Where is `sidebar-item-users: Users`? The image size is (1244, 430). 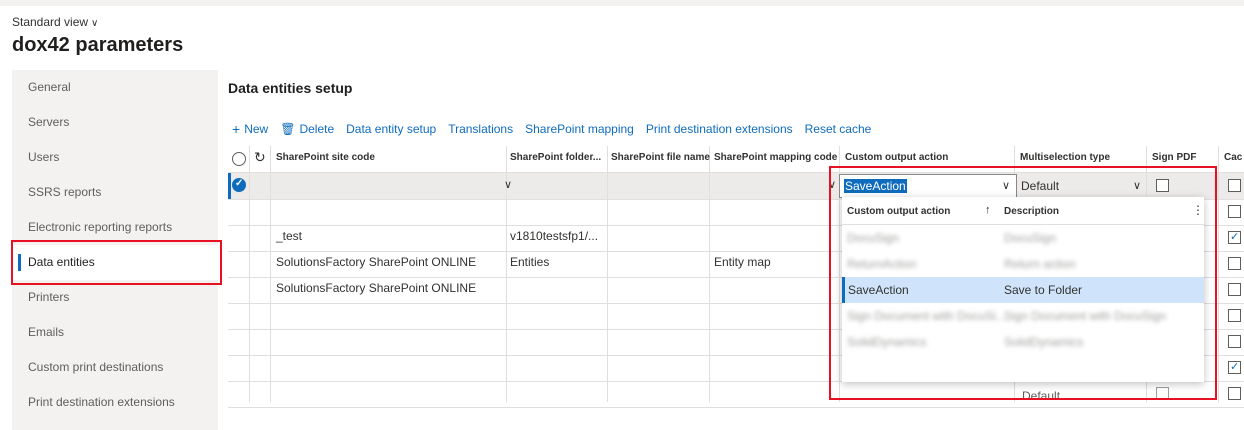 sidebar-item-users: Users is located at coordinates (115, 157).